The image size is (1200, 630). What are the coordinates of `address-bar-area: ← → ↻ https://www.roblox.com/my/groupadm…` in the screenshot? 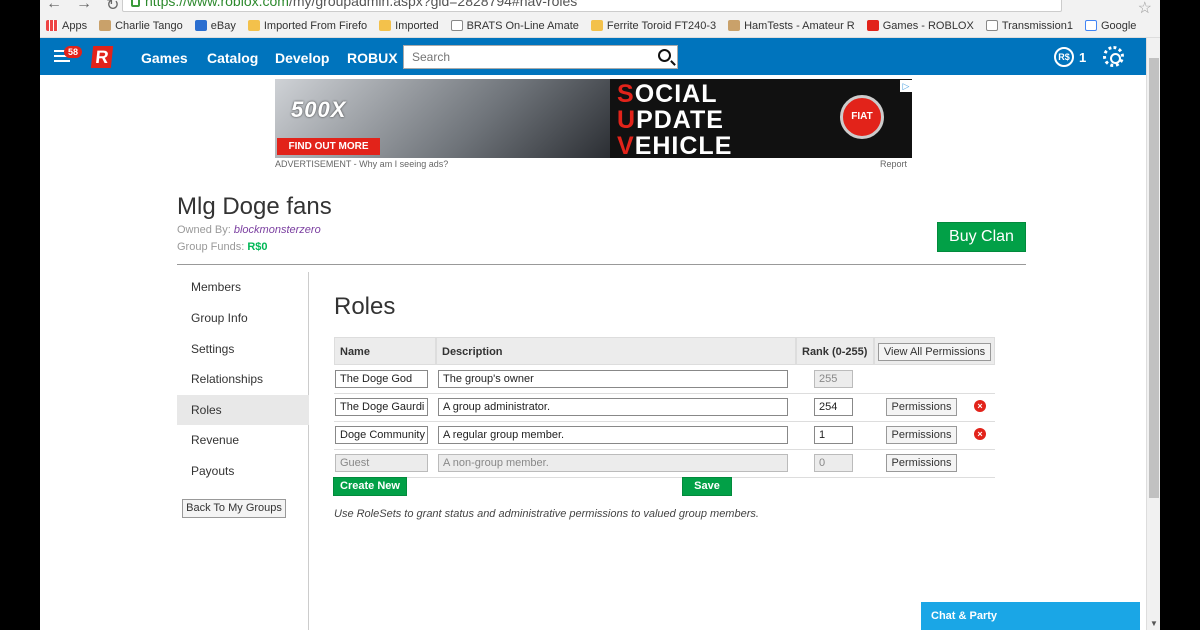 It's located at (600, 8).